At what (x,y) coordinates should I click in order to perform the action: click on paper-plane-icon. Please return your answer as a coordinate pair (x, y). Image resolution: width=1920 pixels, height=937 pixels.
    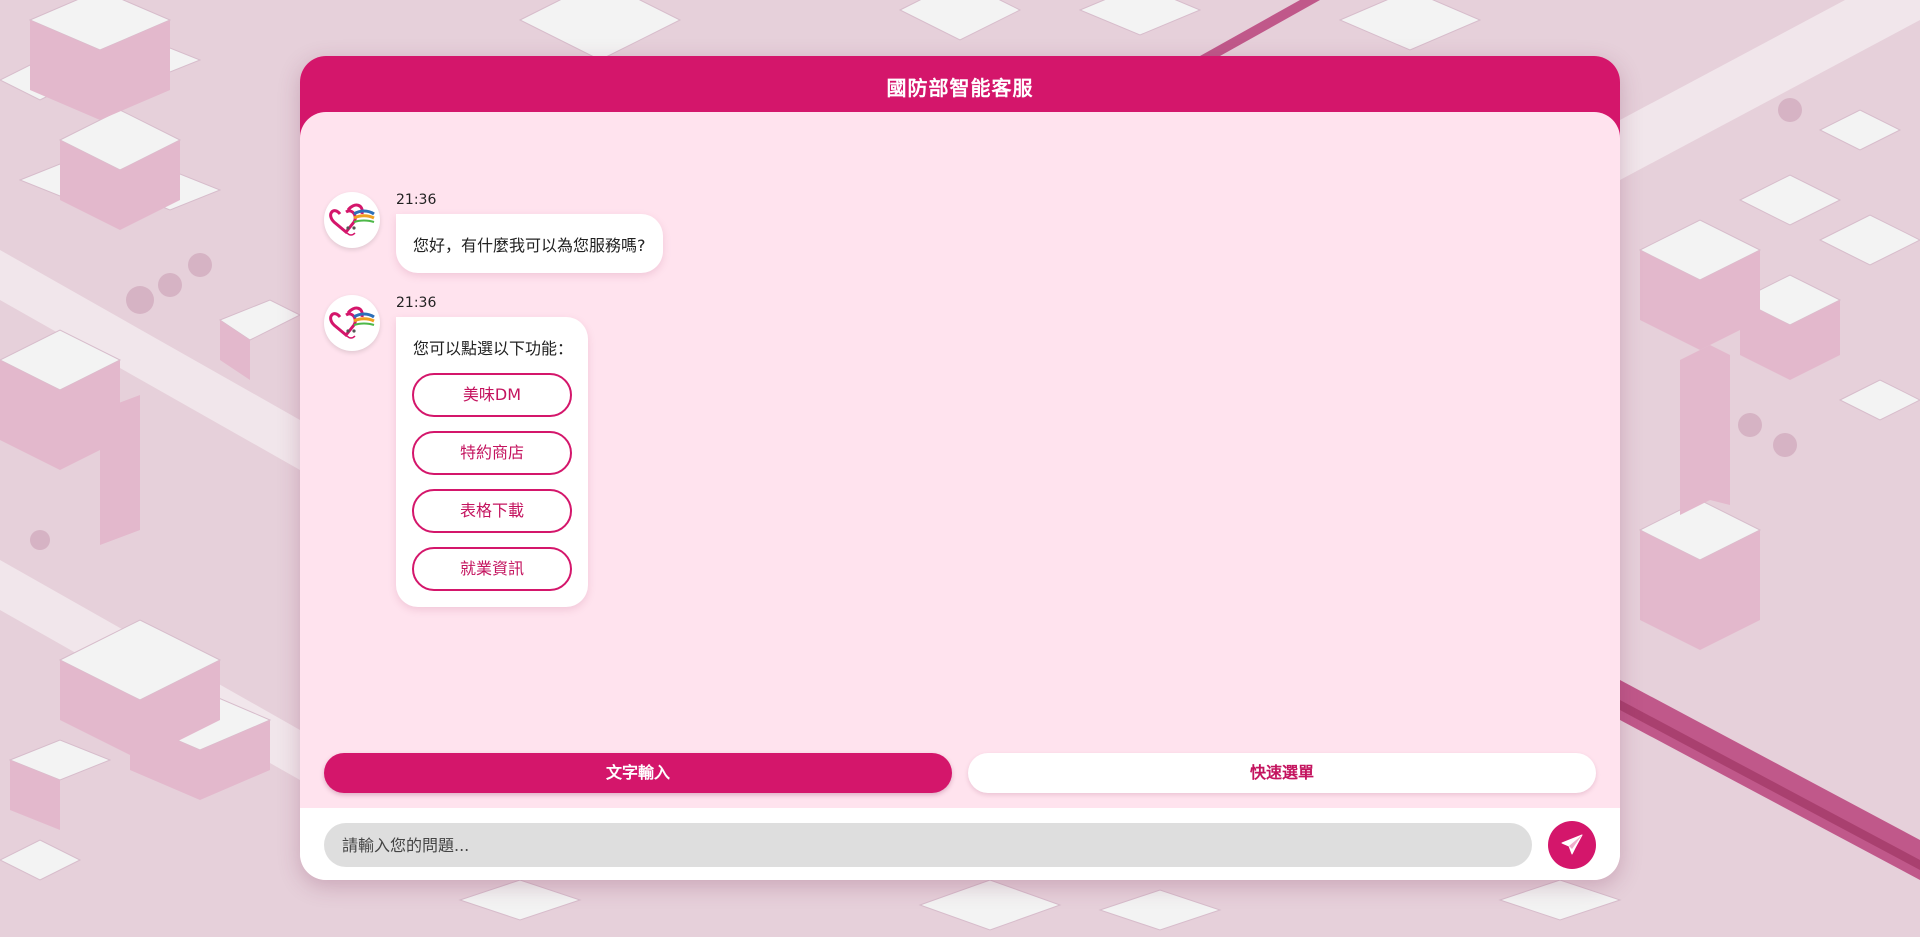
    Looking at the image, I should click on (1572, 844).